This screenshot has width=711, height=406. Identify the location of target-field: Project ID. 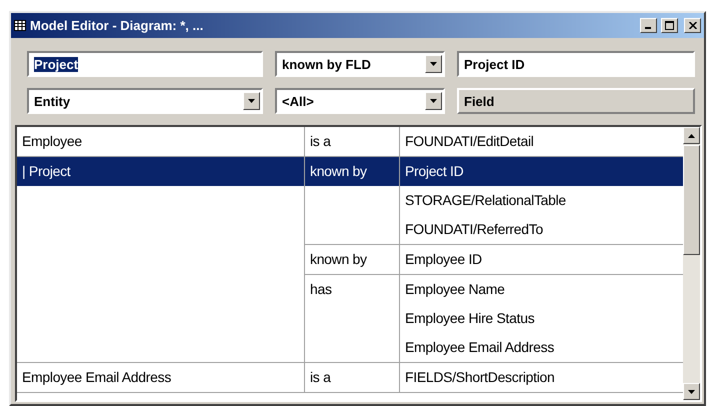
(576, 64).